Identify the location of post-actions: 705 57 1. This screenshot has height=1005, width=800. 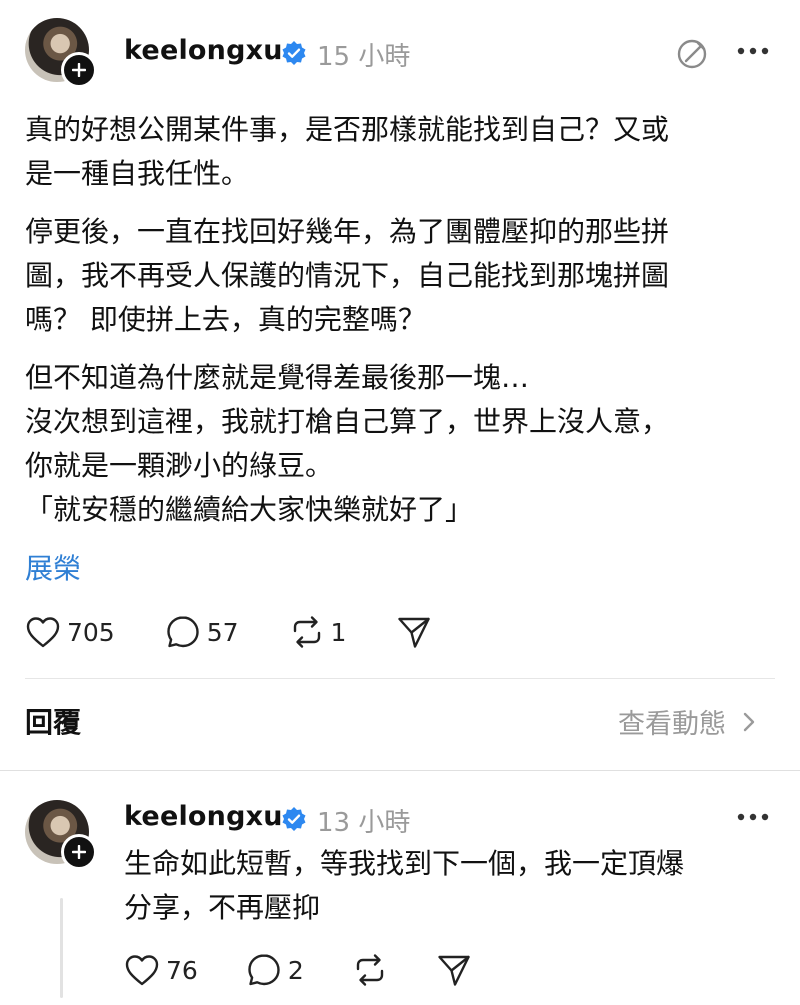
(228, 632).